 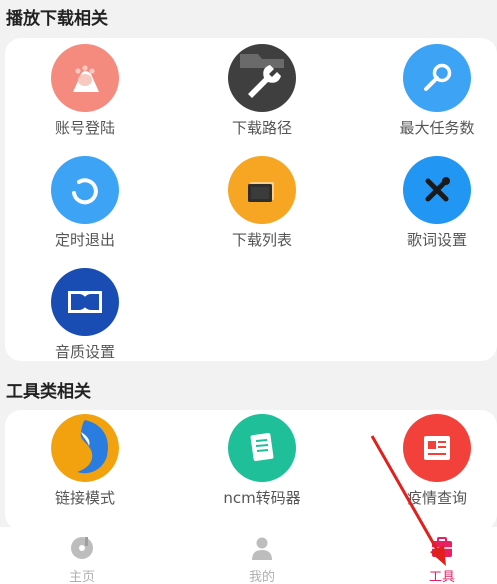 What do you see at coordinates (436, 498) in the screenshot?
I see `epidemic-query-label: 疫情查询` at bounding box center [436, 498].